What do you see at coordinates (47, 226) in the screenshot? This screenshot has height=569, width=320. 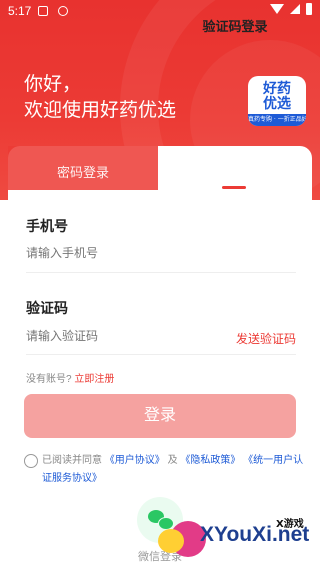 I see `phone-label: 手机号` at bounding box center [47, 226].